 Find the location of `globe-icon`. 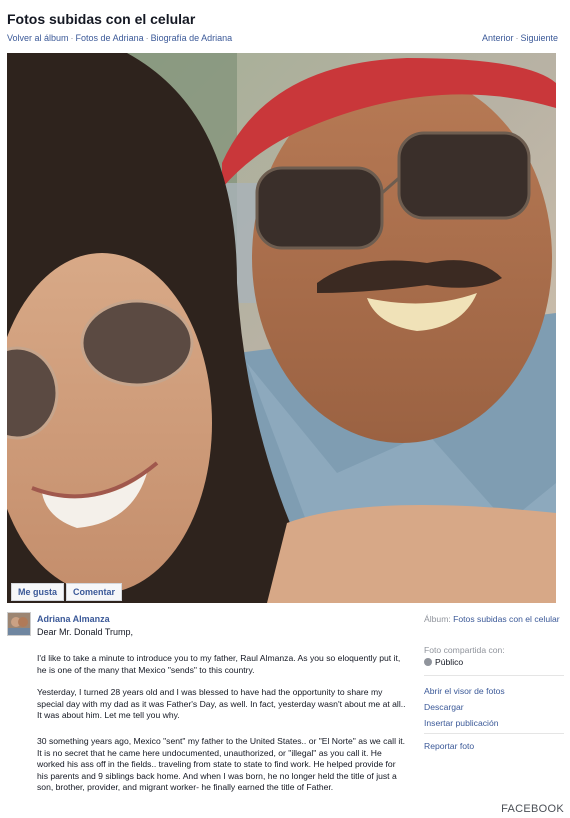

globe-icon is located at coordinates (428, 662).